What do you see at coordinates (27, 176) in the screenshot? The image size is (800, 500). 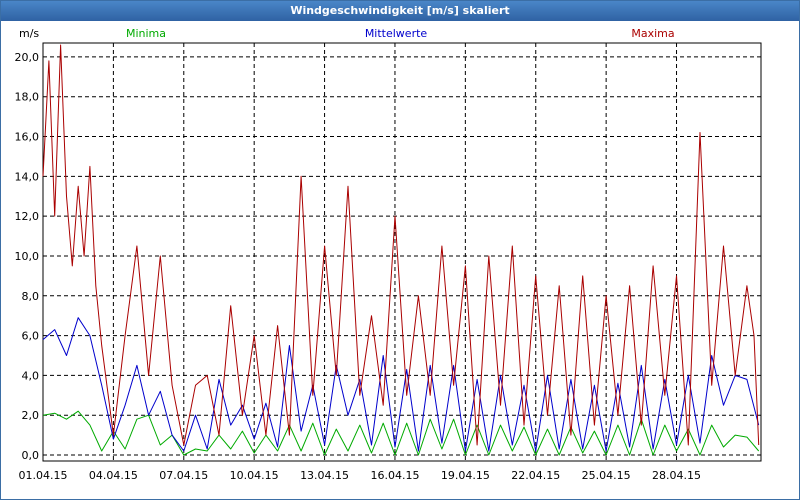 I see `y-tick-label: 14,0` at bounding box center [27, 176].